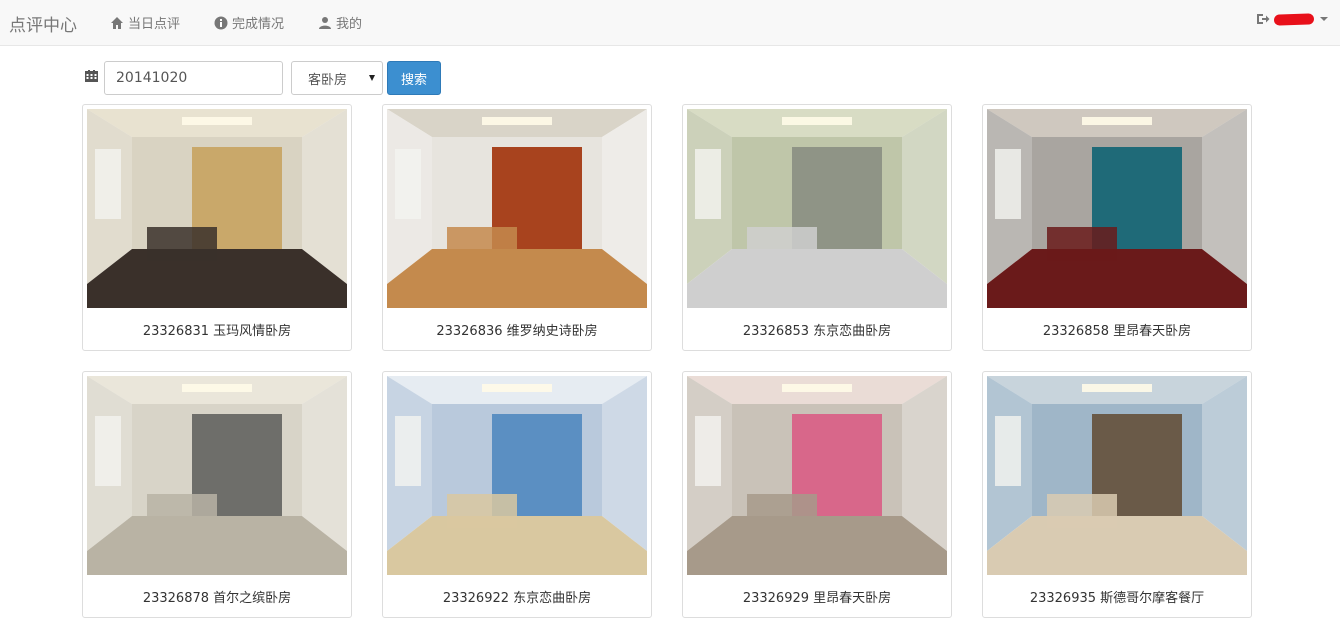 The width and height of the screenshot is (1340, 618). What do you see at coordinates (217, 329) in the screenshot?
I see `room-caption: 23326831 玉玛风情卧房` at bounding box center [217, 329].